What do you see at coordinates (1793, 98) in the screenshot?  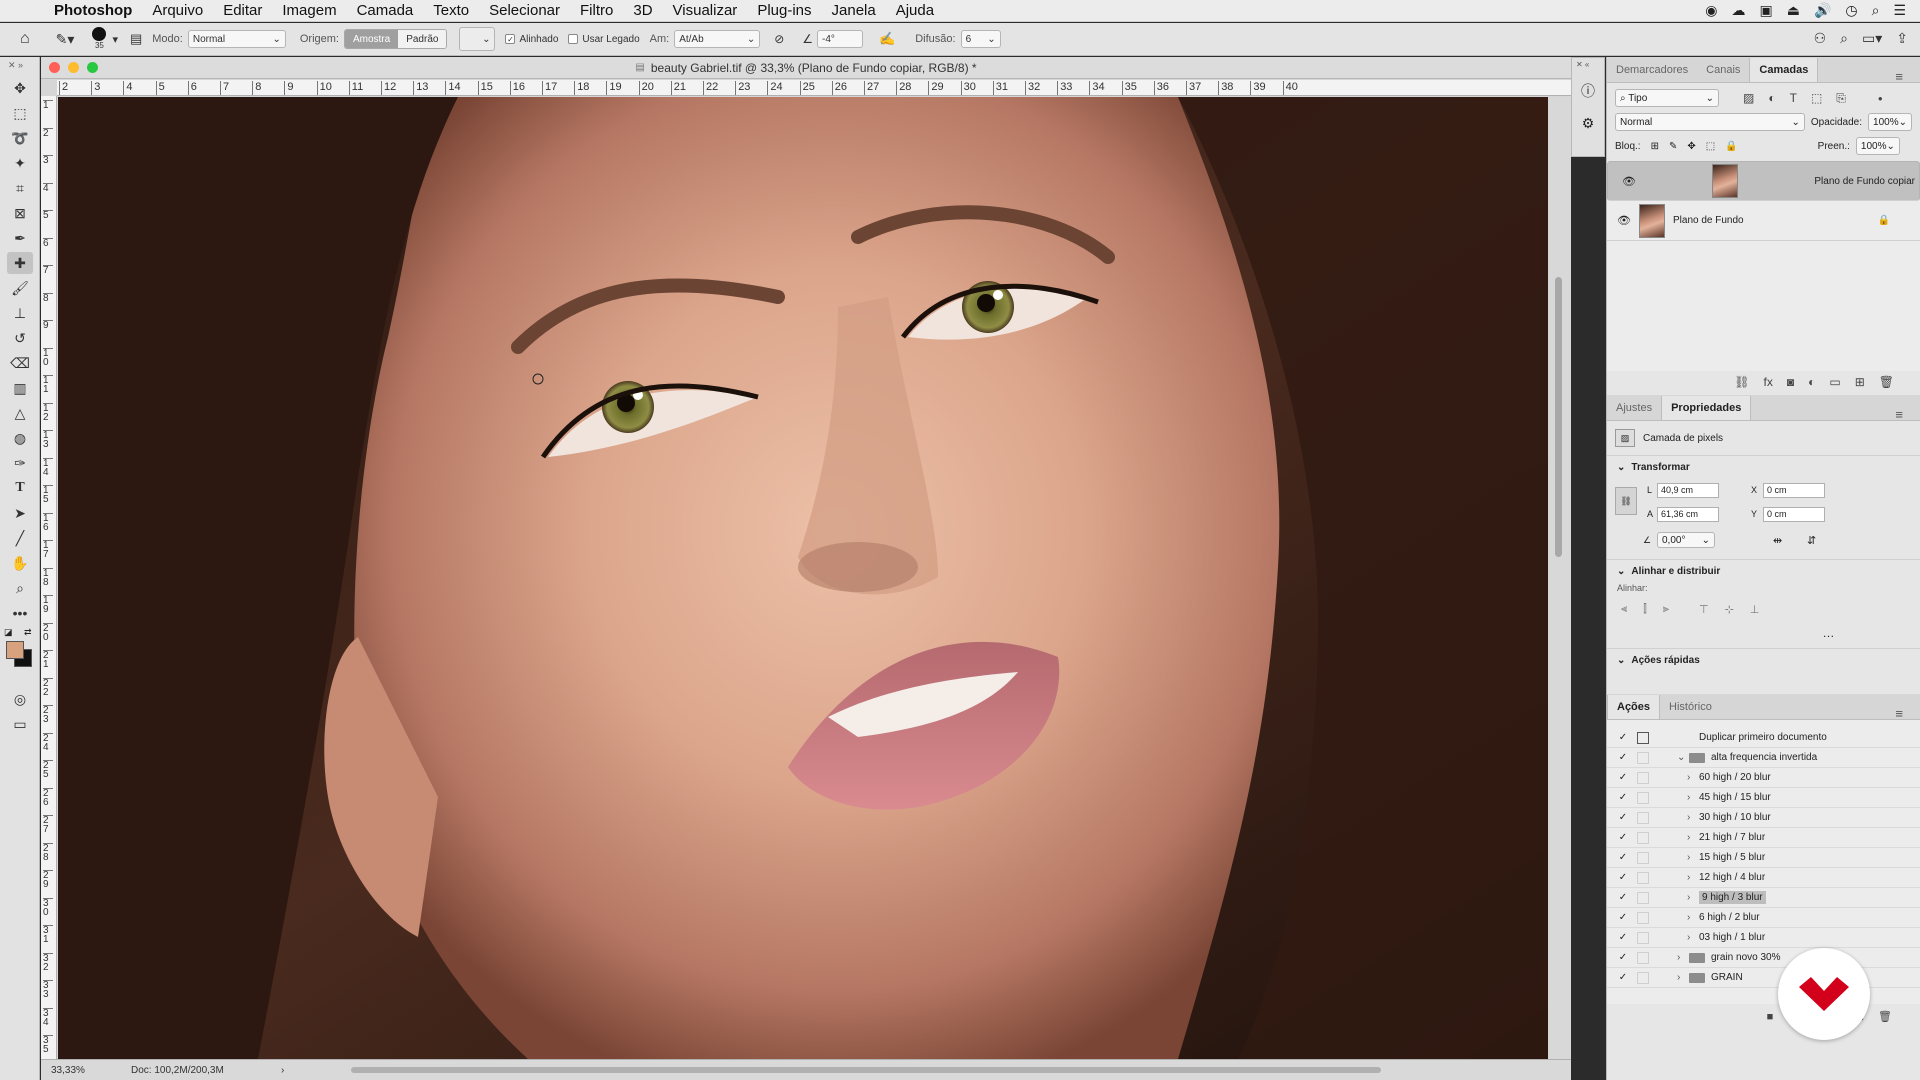 I see `type-filter-icon: T` at bounding box center [1793, 98].